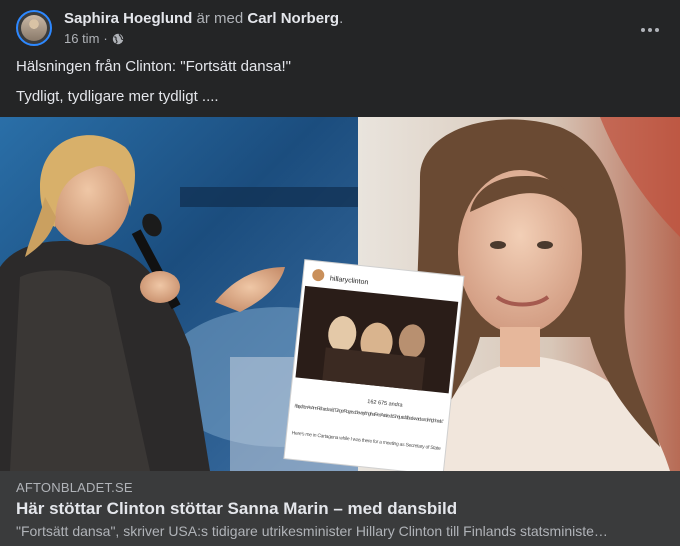 Image resolution: width=680 pixels, height=546 pixels. What do you see at coordinates (643, 30) in the screenshot?
I see `more-dots-icon` at bounding box center [643, 30].